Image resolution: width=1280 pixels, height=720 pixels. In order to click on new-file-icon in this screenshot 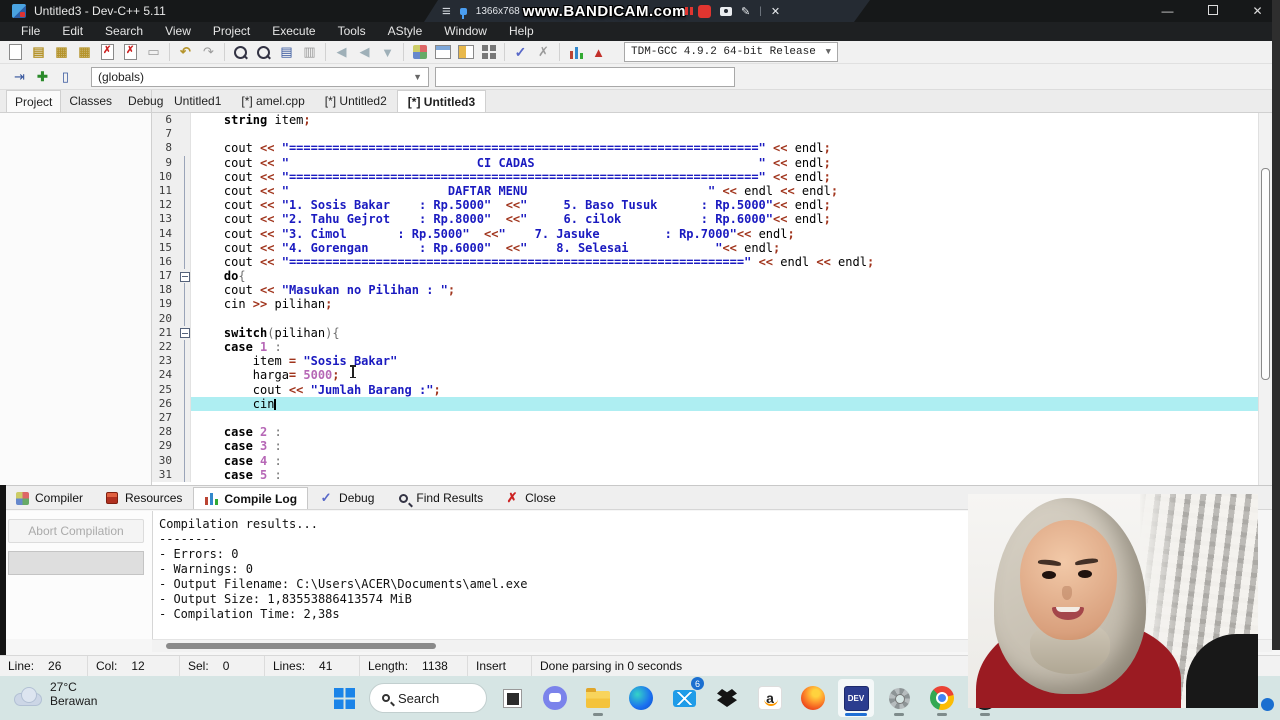, I will do `click(15, 52)`.